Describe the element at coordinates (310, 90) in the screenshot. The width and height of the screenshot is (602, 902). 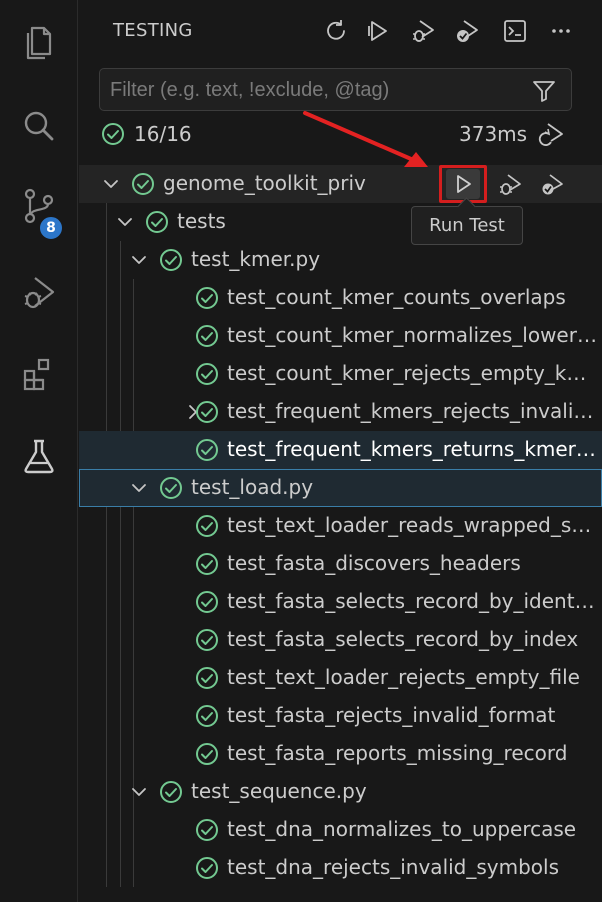
I see `filter-input` at that location.